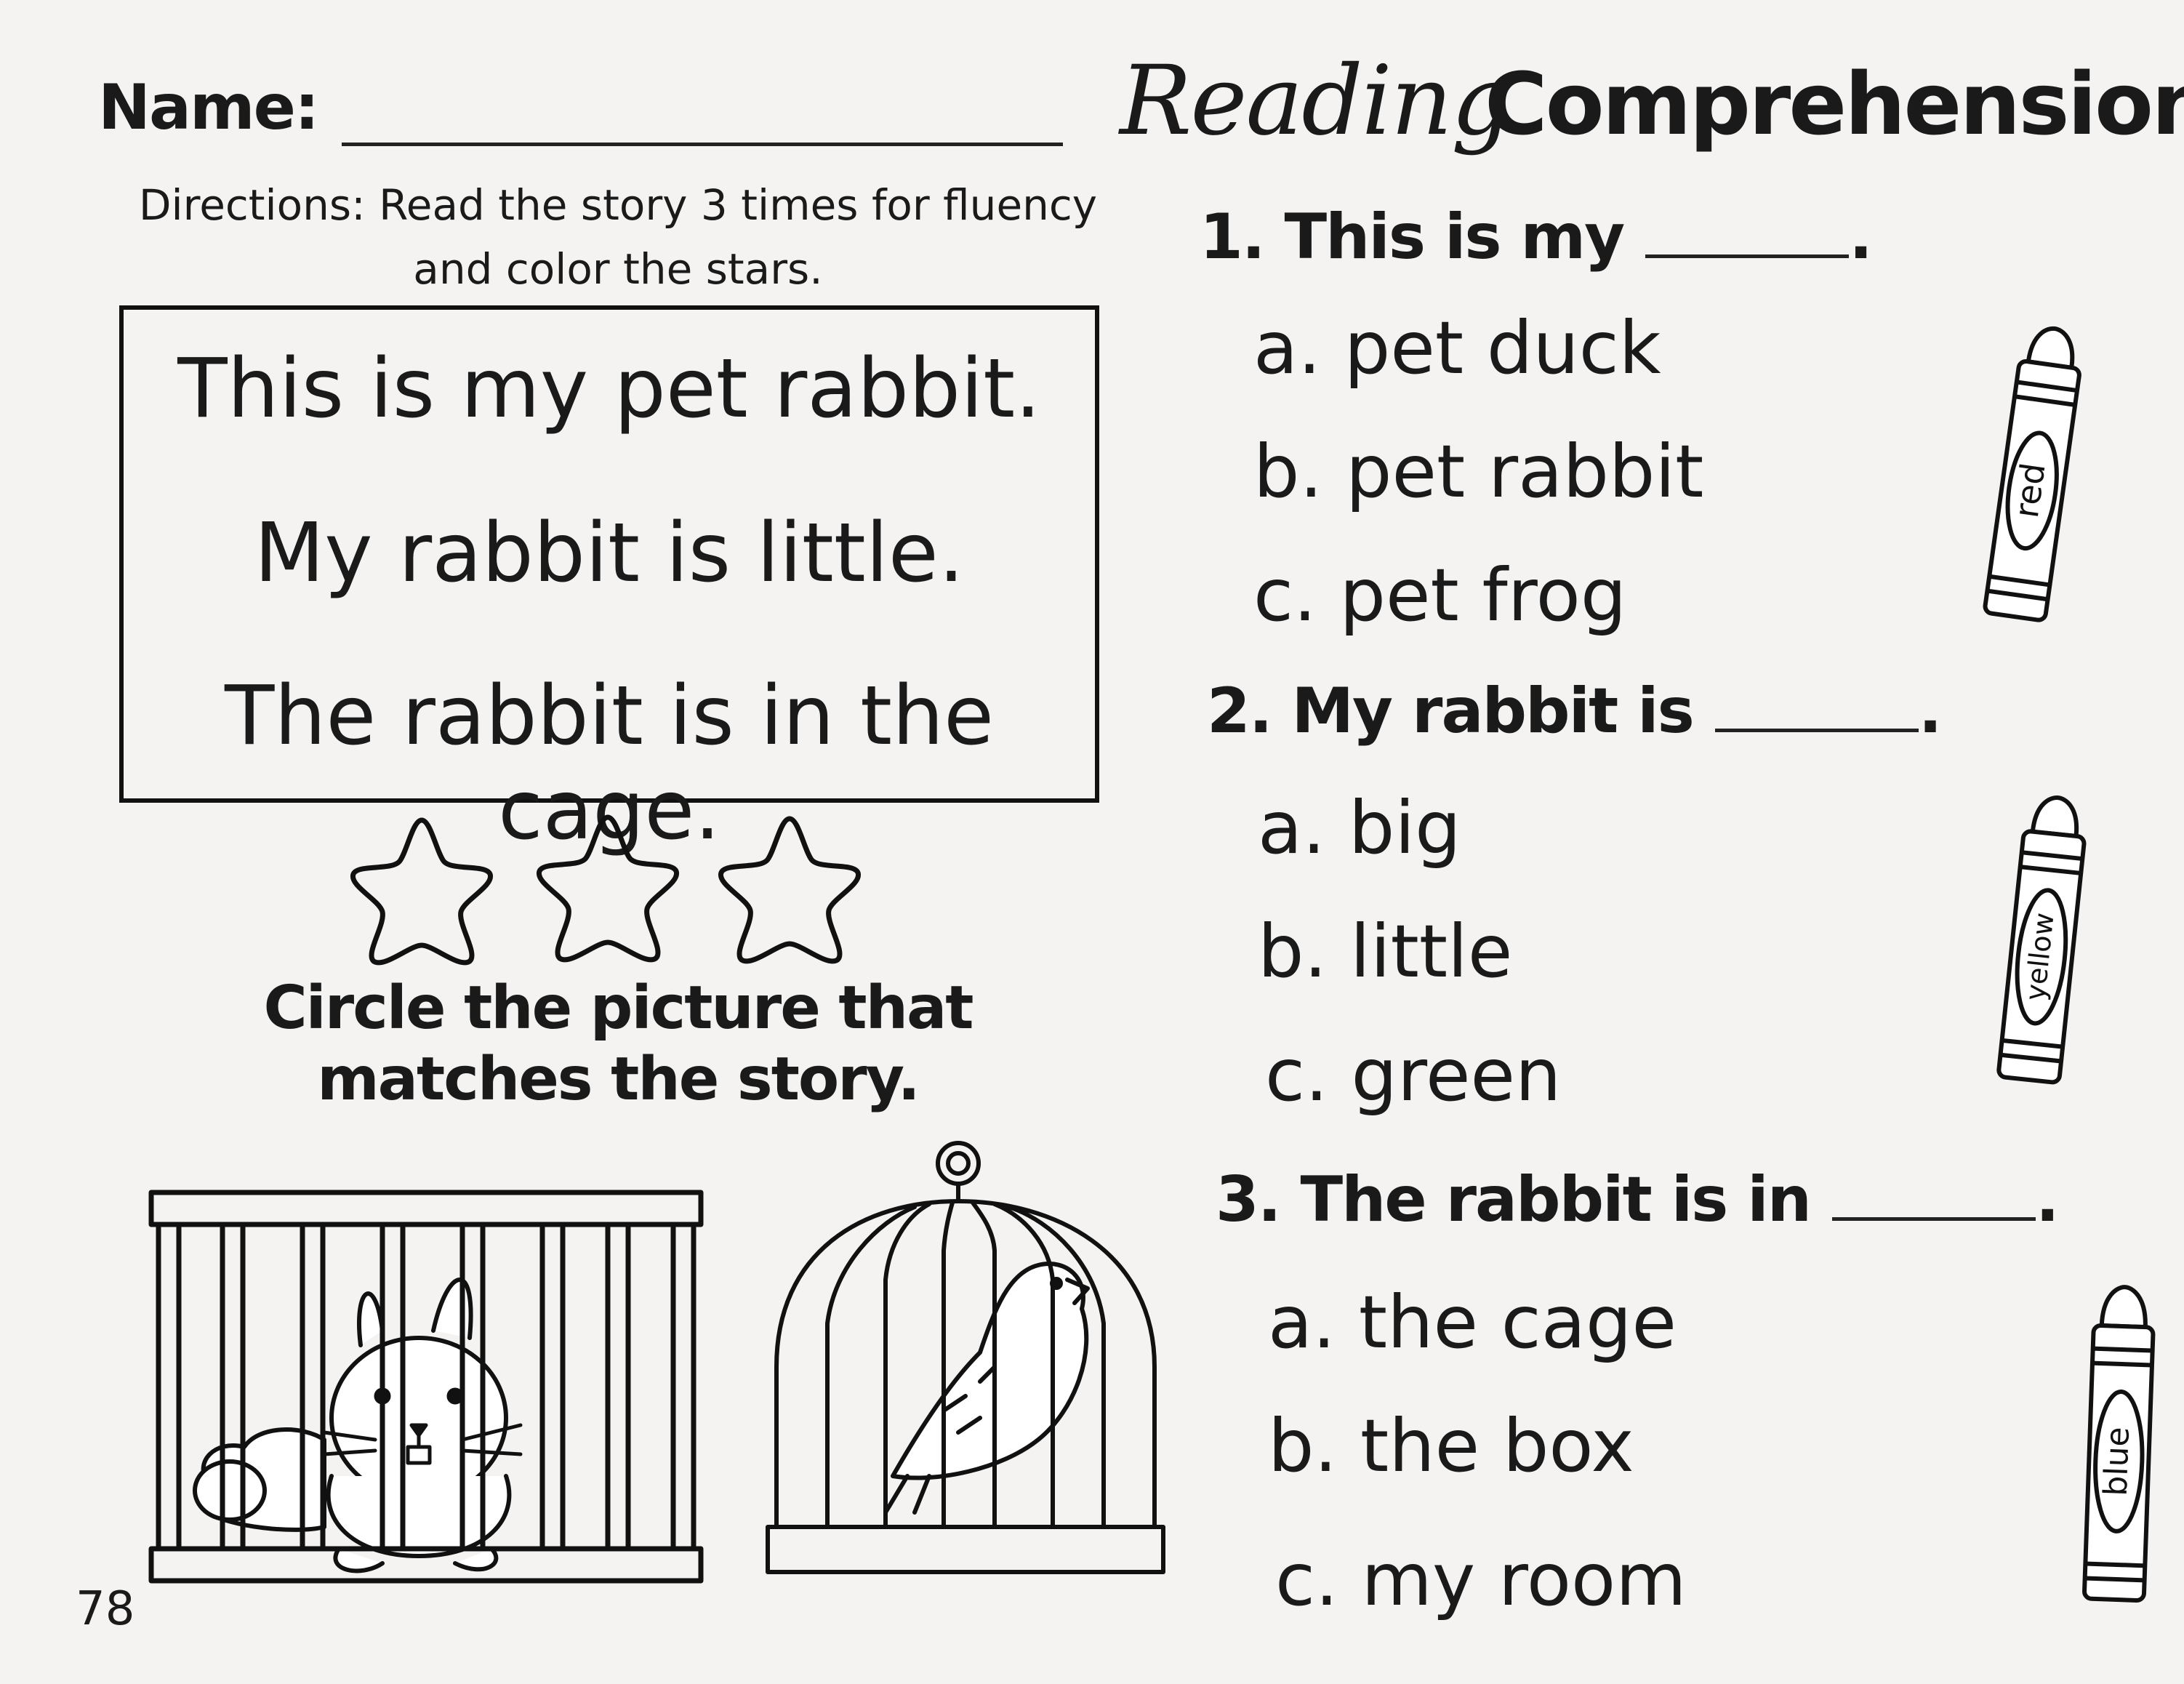 The width and height of the screenshot is (2184, 1684). Describe the element at coordinates (1413, 1075) in the screenshot. I see `choice-2c: c. green` at that location.